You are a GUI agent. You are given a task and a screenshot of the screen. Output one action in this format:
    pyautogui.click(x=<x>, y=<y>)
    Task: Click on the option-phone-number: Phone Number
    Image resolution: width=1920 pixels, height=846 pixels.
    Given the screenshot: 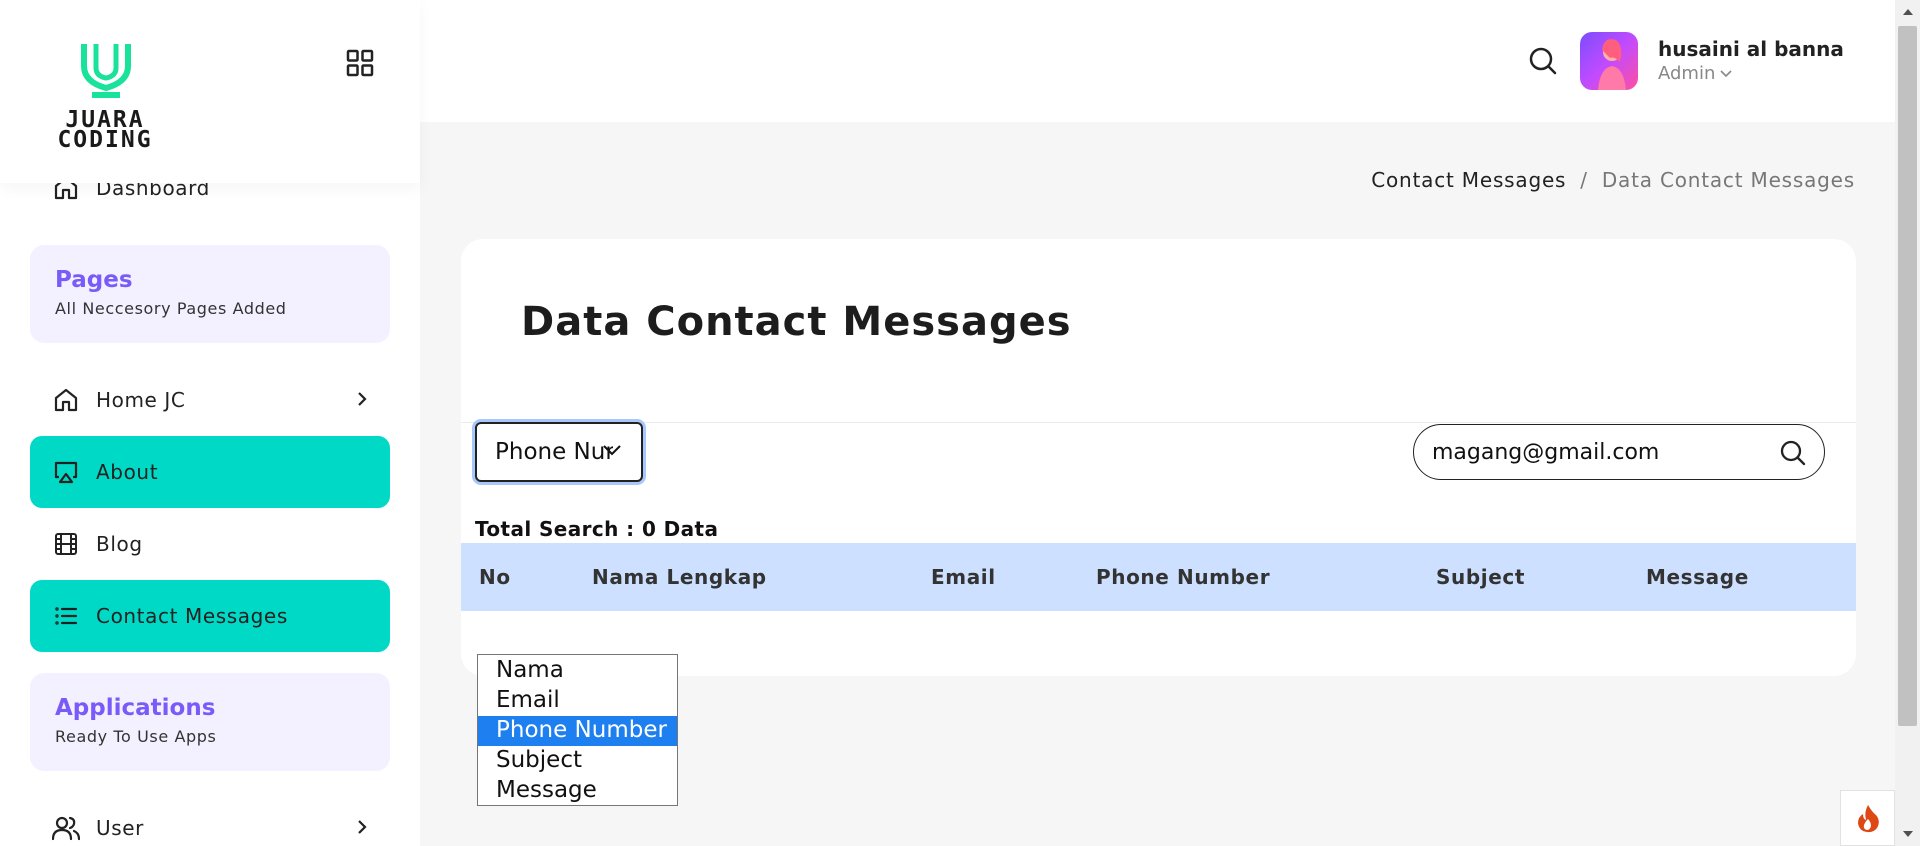 What is the action you would take?
    pyautogui.click(x=577, y=731)
    